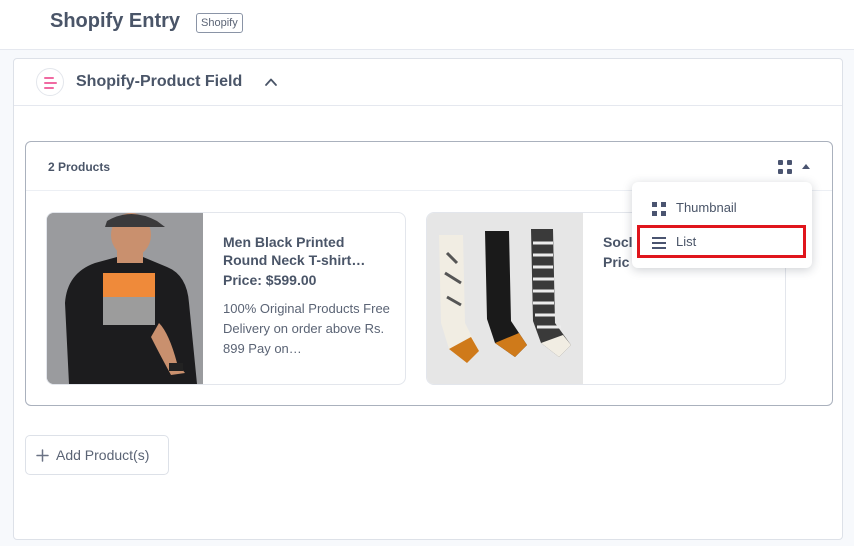 The width and height of the screenshot is (854, 546). I want to click on top-bar: Shopify Entry Shopify, so click(427, 25).